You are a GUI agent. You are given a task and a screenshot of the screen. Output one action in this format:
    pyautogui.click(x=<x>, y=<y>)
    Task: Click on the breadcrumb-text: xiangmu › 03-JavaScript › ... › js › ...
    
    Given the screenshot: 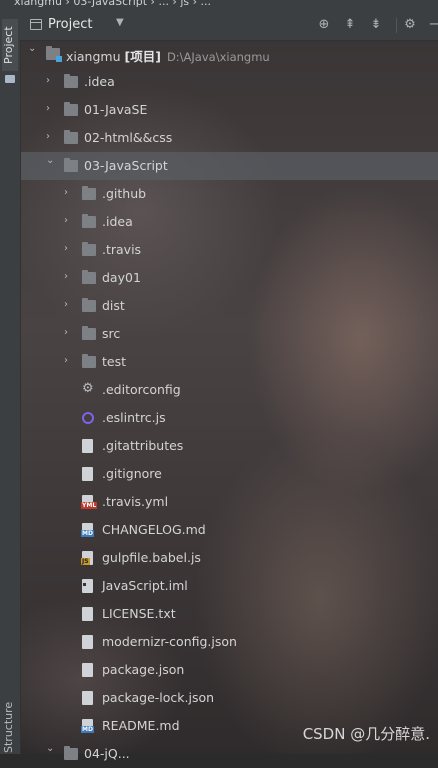 What is the action you would take?
    pyautogui.click(x=113, y=4)
    